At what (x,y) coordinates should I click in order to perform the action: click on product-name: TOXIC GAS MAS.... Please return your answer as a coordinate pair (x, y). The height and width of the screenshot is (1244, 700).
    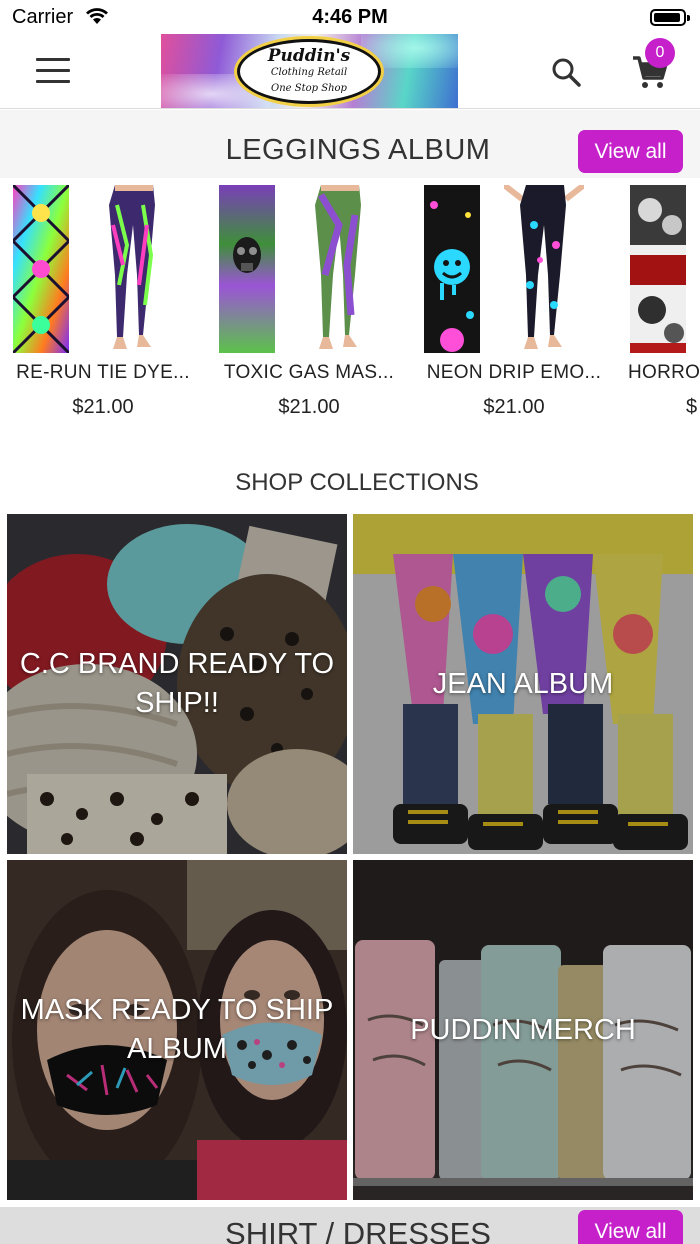
    Looking at the image, I should click on (309, 372).